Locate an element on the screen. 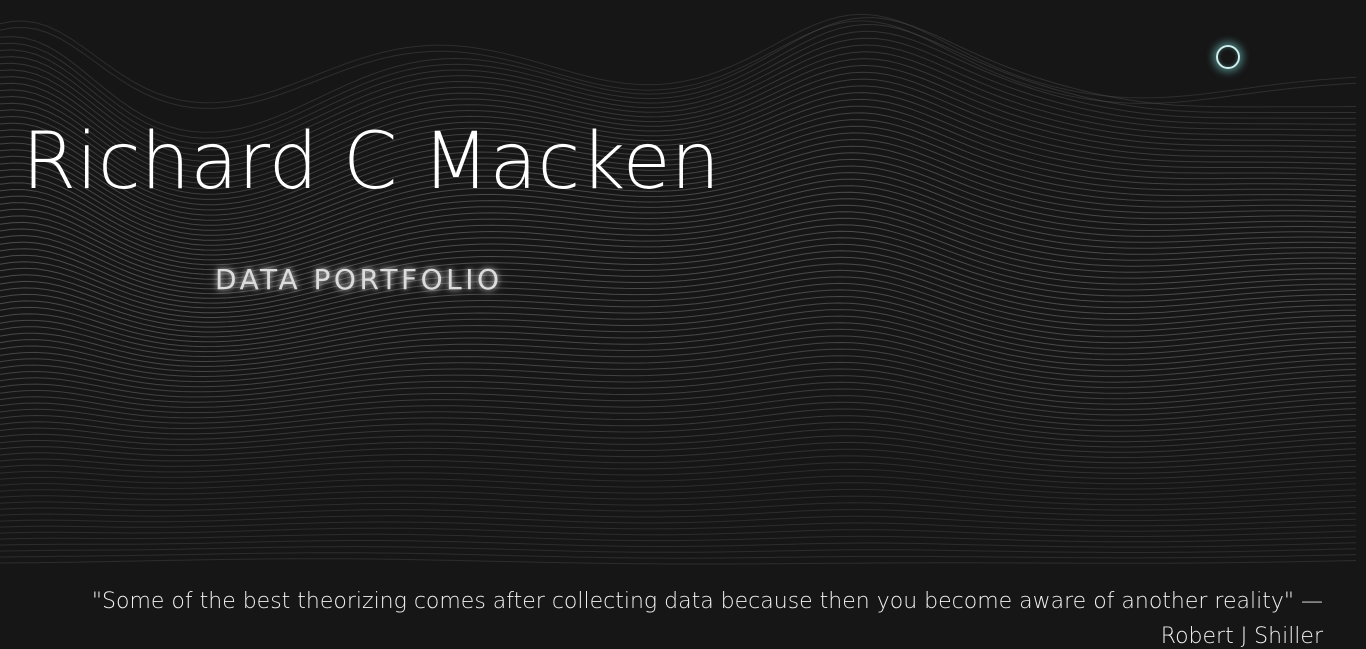 The height and width of the screenshot is (649, 1366). page-title: Richard C Macken is located at coordinates (371, 162).